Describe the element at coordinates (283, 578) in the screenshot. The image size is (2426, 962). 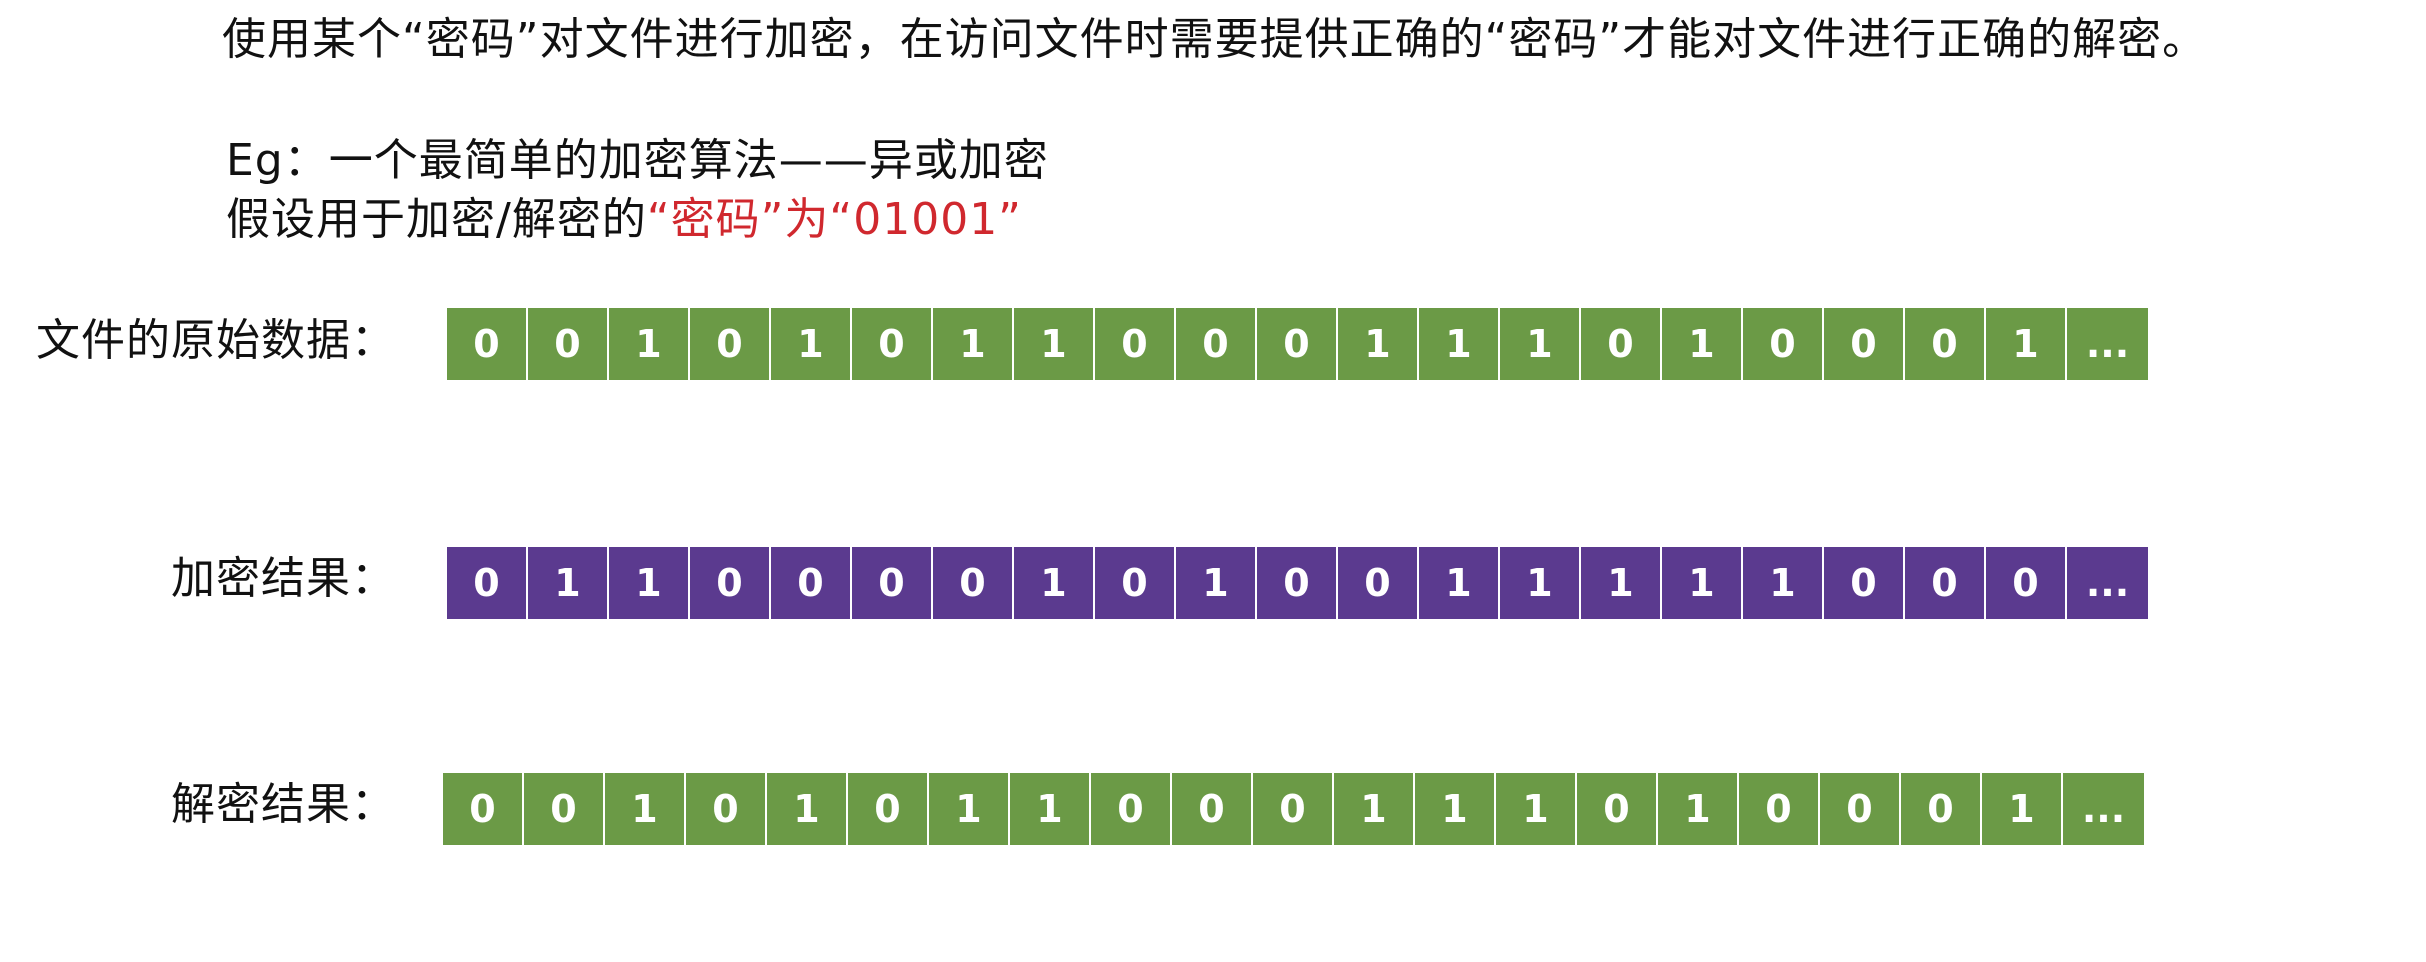
I see `encrypted-result-label: 加密结果：` at that location.